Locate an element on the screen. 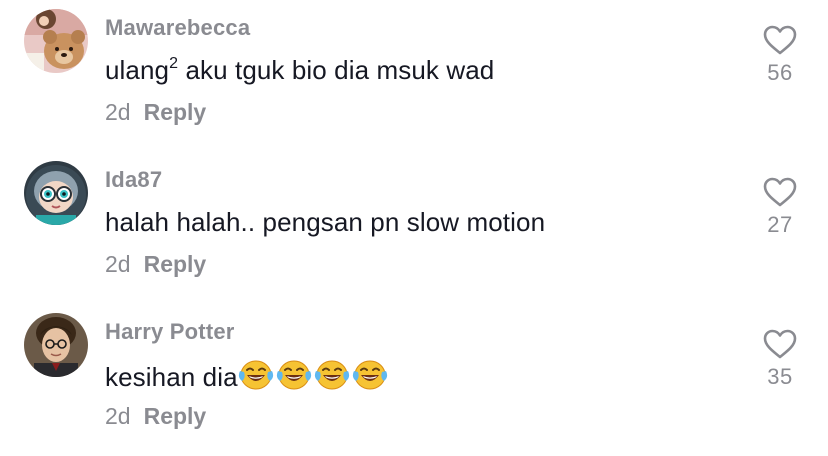 The image size is (828, 456). like-button: 56 is located at coordinates (780, 55).